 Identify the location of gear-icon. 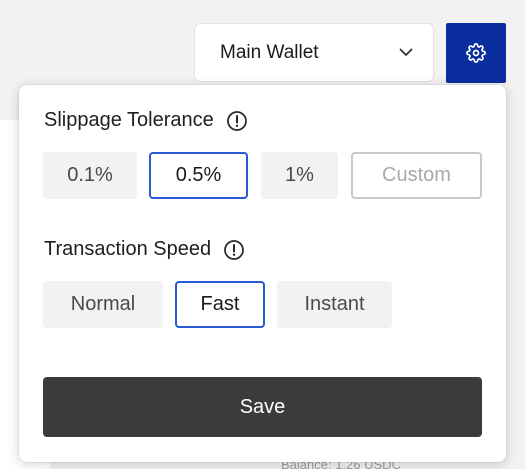
(476, 53).